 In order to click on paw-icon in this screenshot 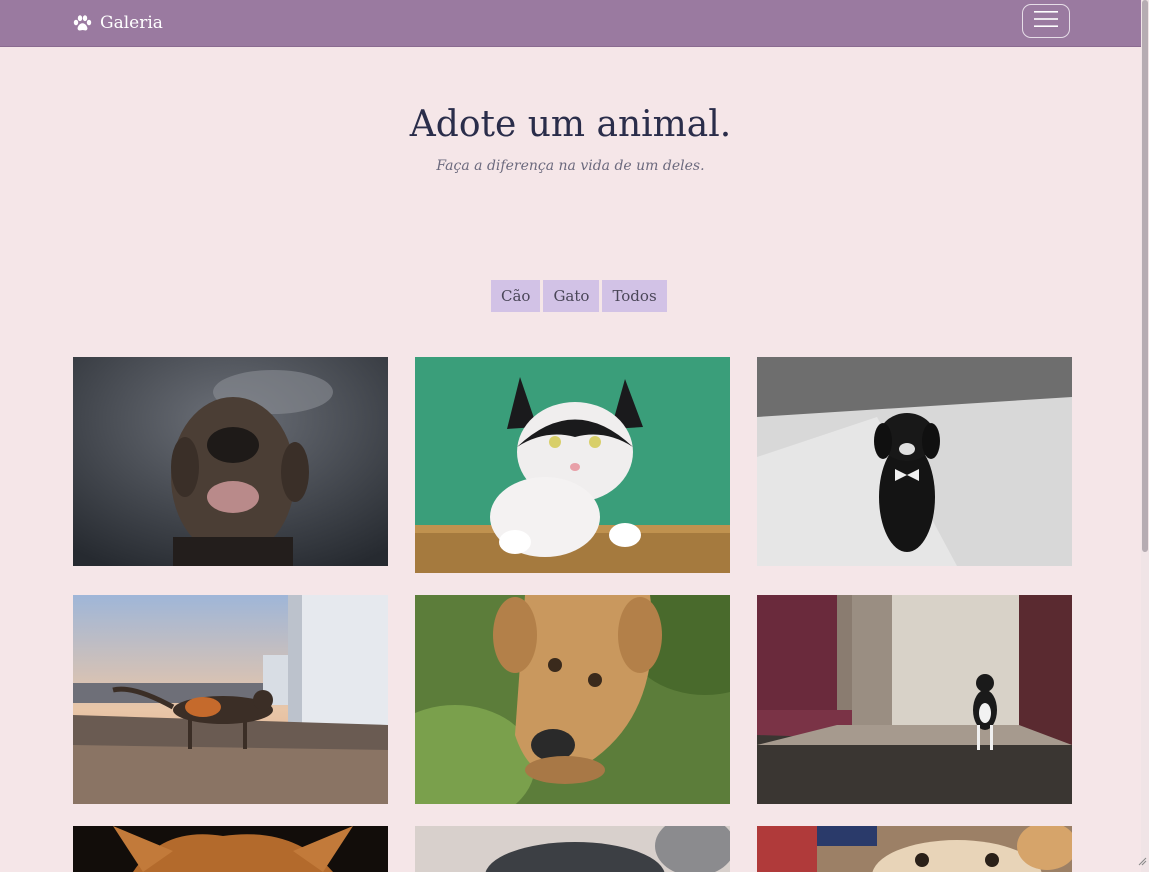, I will do `click(82, 23)`.